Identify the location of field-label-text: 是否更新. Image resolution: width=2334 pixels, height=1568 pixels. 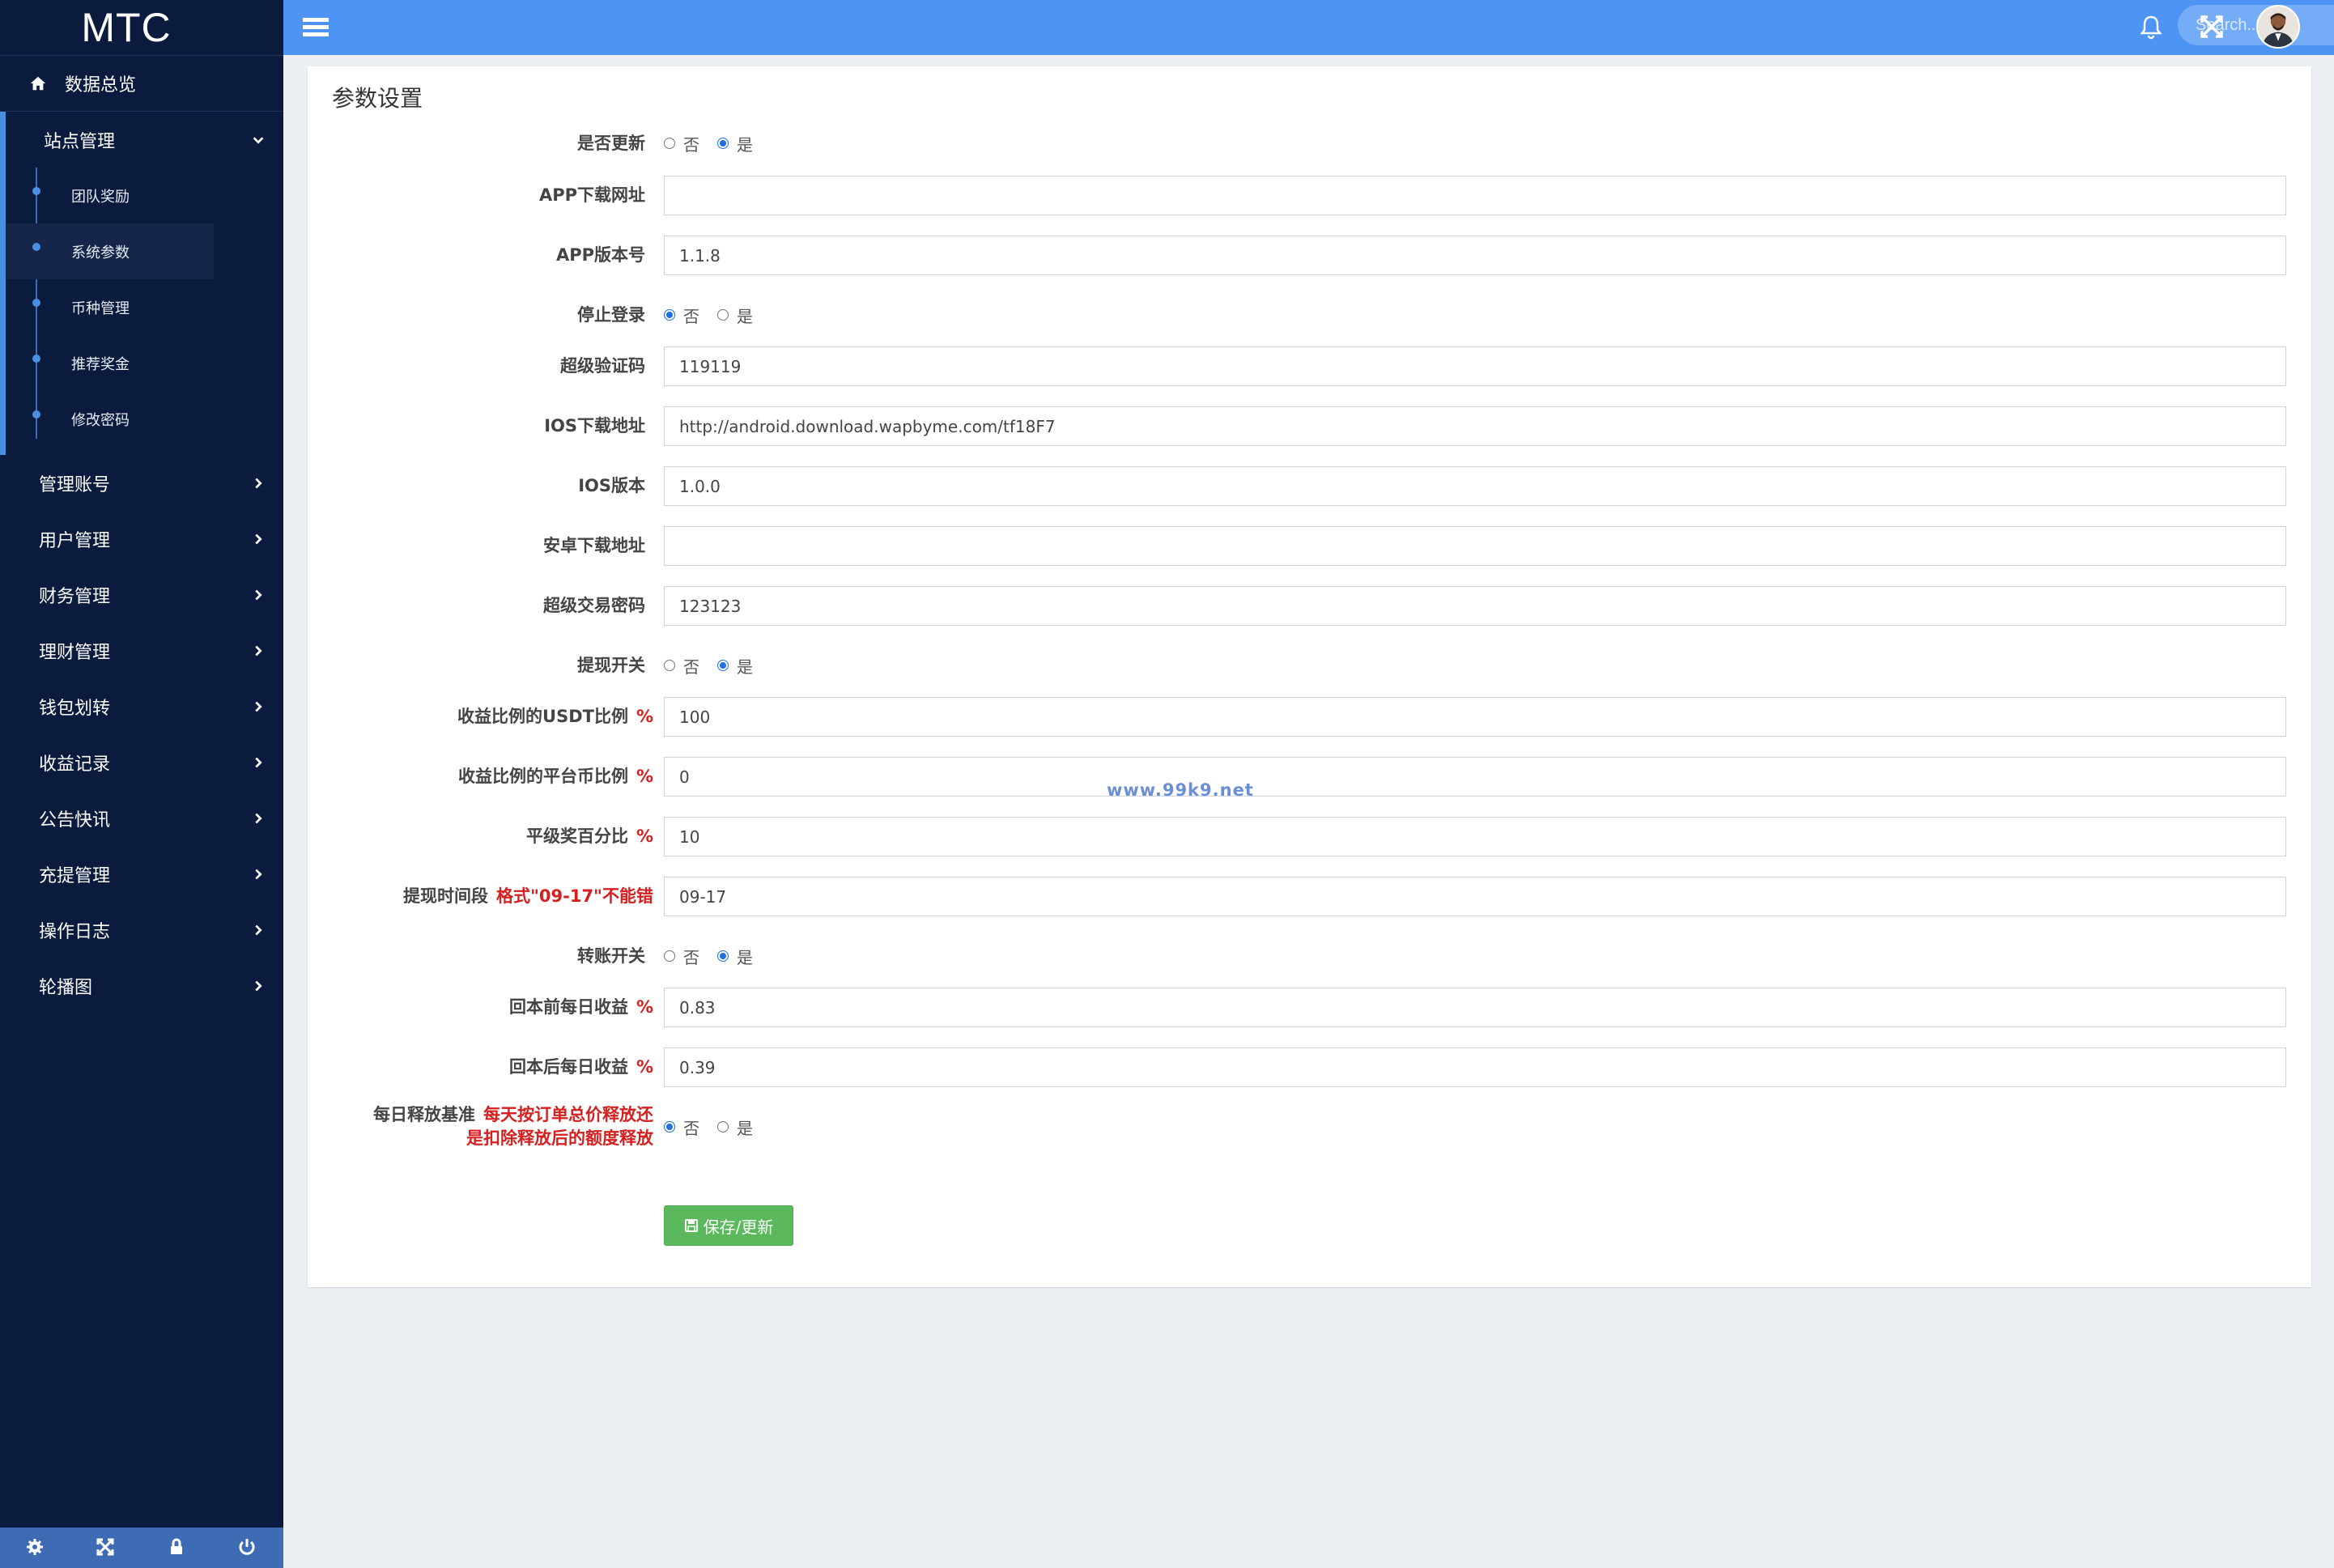
(611, 143).